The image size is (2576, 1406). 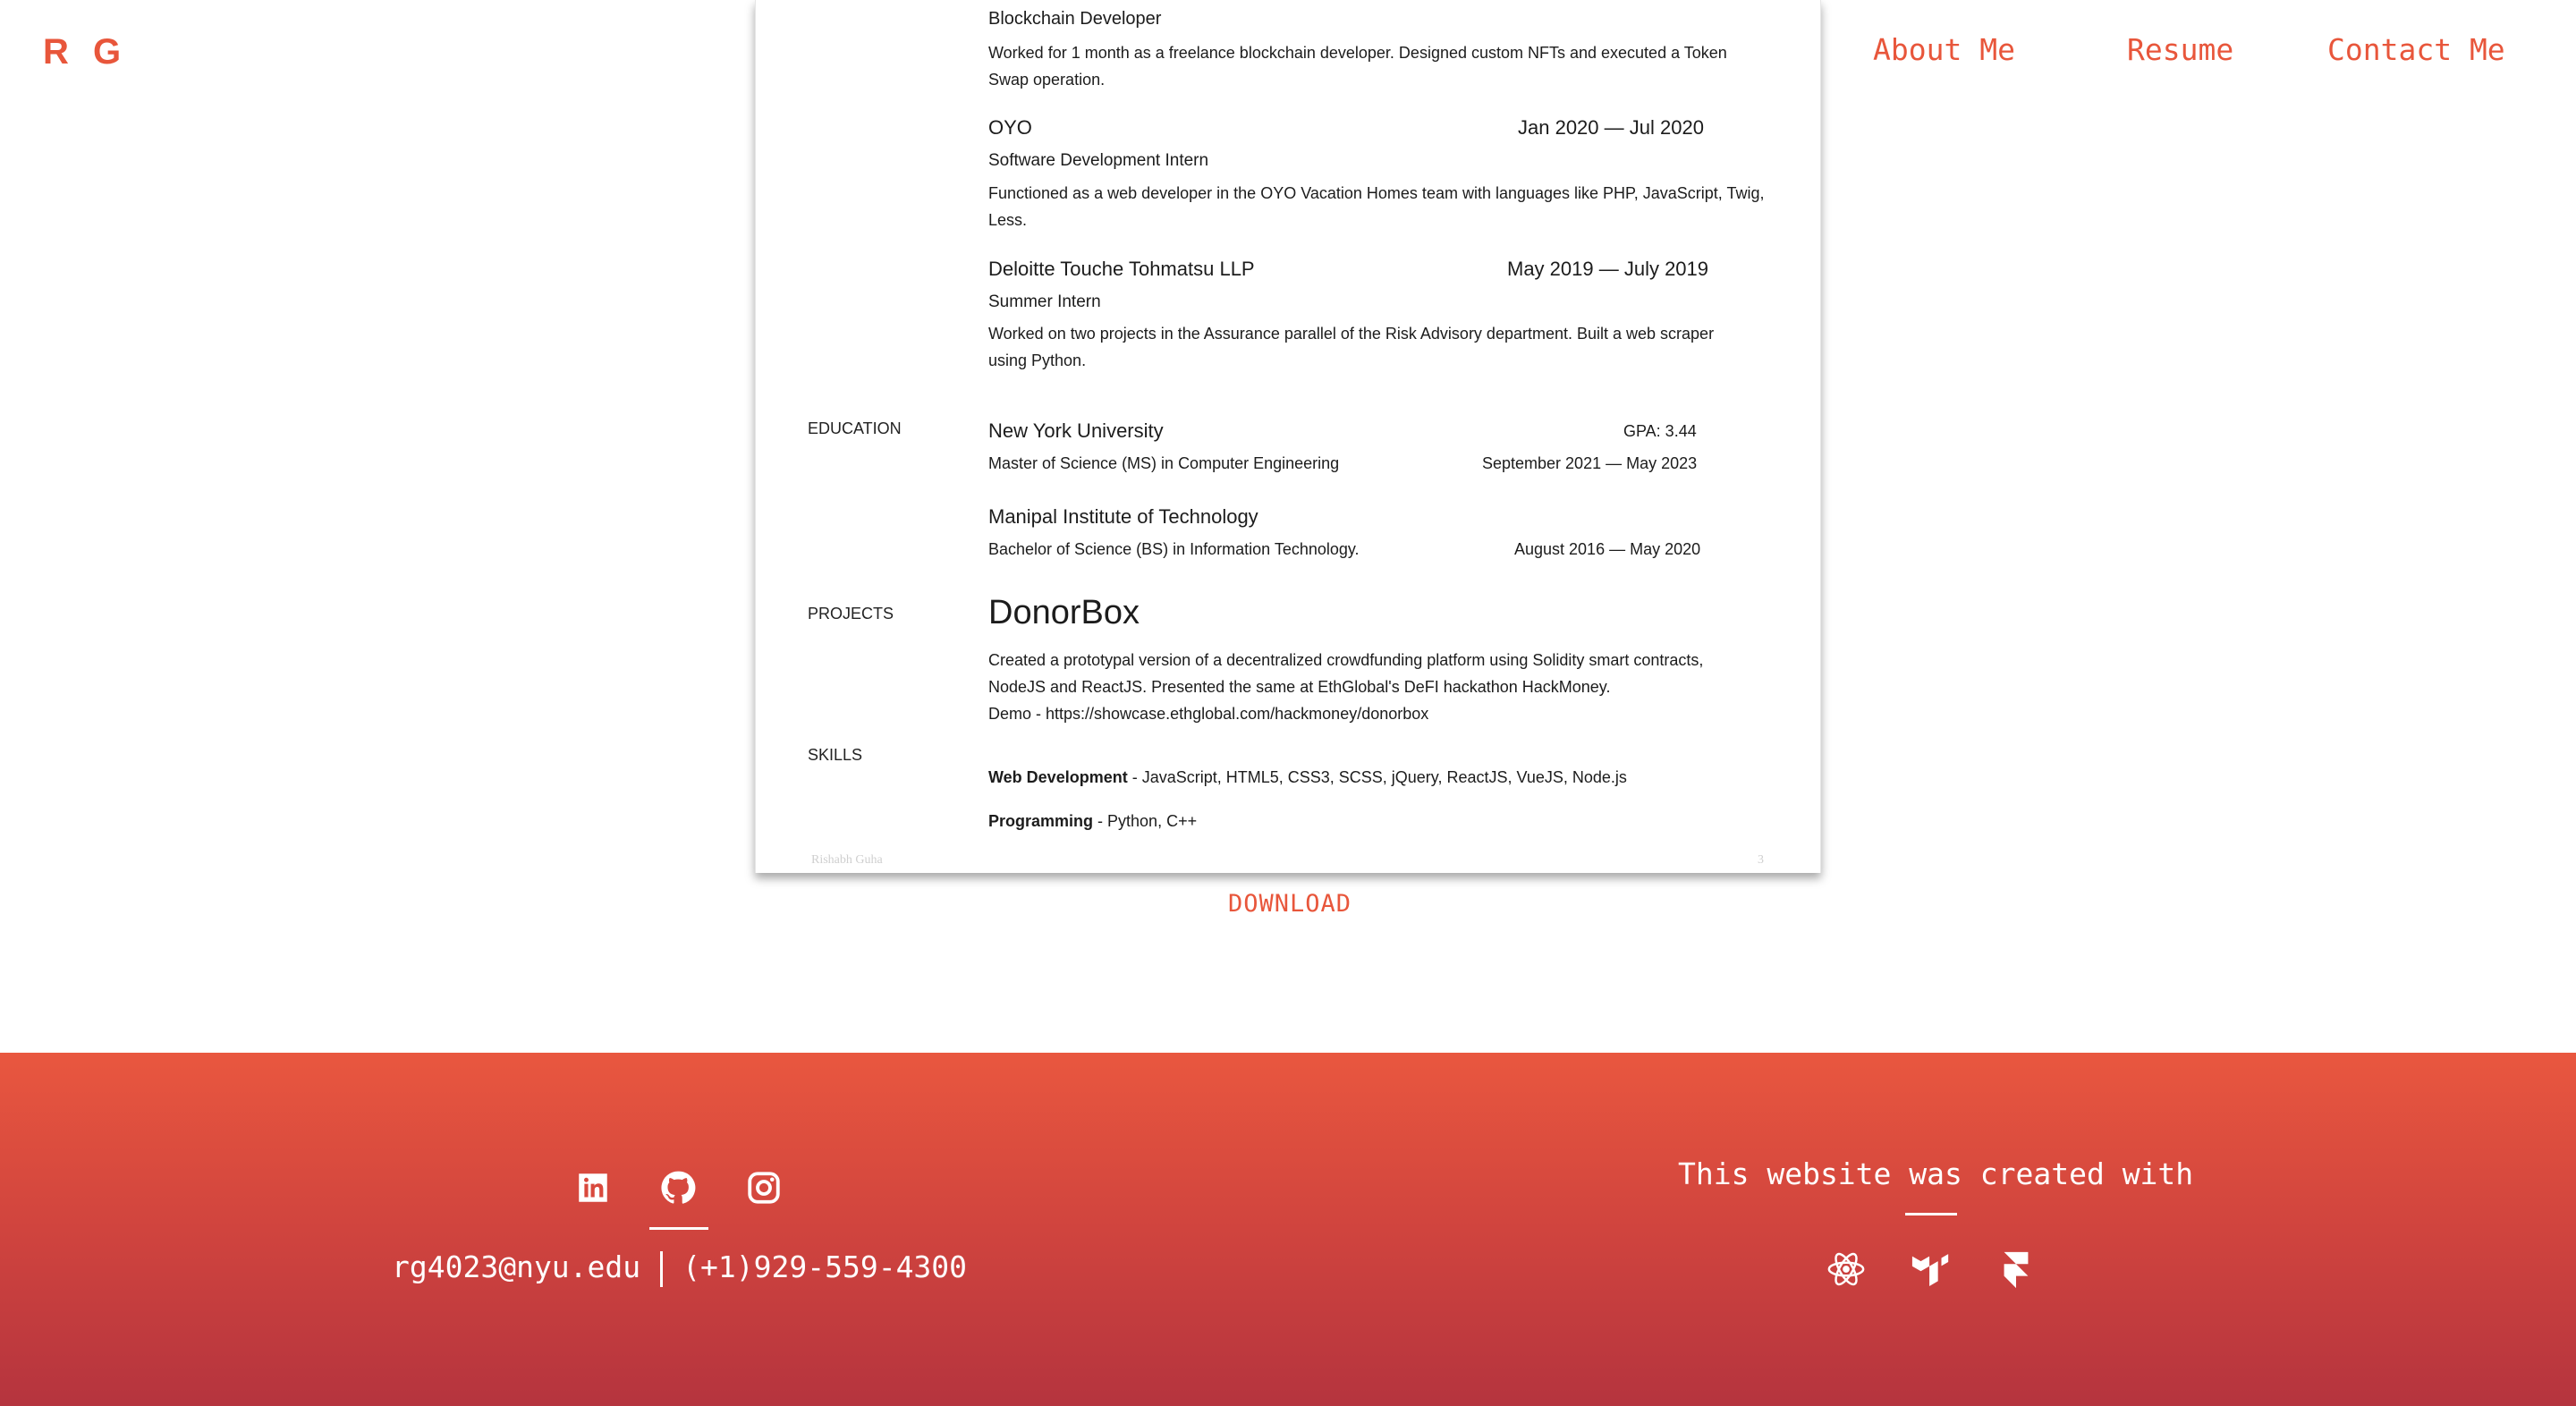 I want to click on exp-oyo-title: Software Development Intern, so click(x=1098, y=161).